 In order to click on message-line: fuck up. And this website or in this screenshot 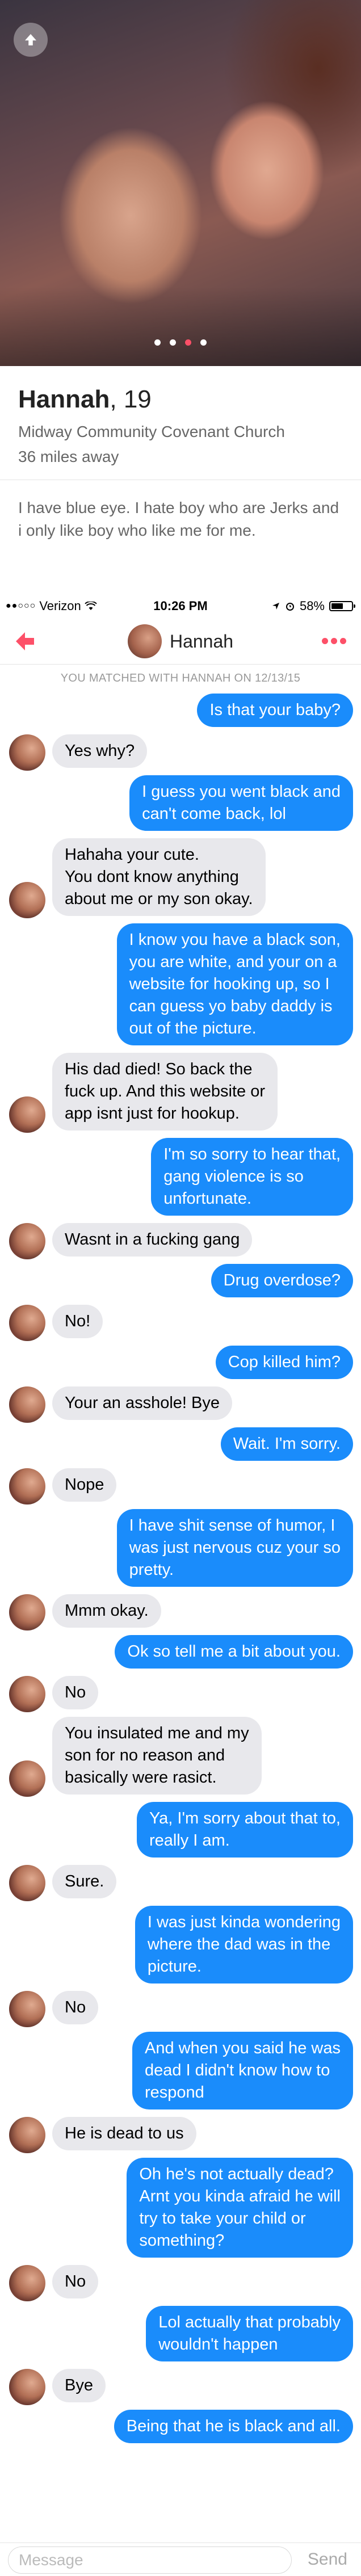, I will do `click(165, 1091)`.